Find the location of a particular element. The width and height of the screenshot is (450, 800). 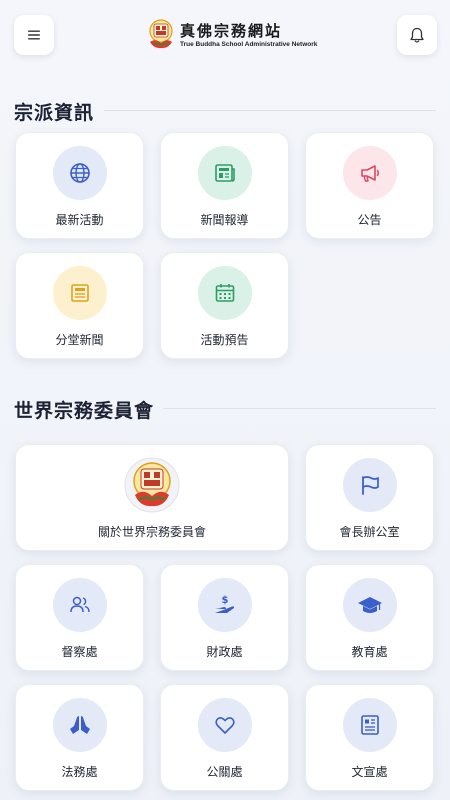

card-president-office: 會長辦公室 is located at coordinates (369, 497).